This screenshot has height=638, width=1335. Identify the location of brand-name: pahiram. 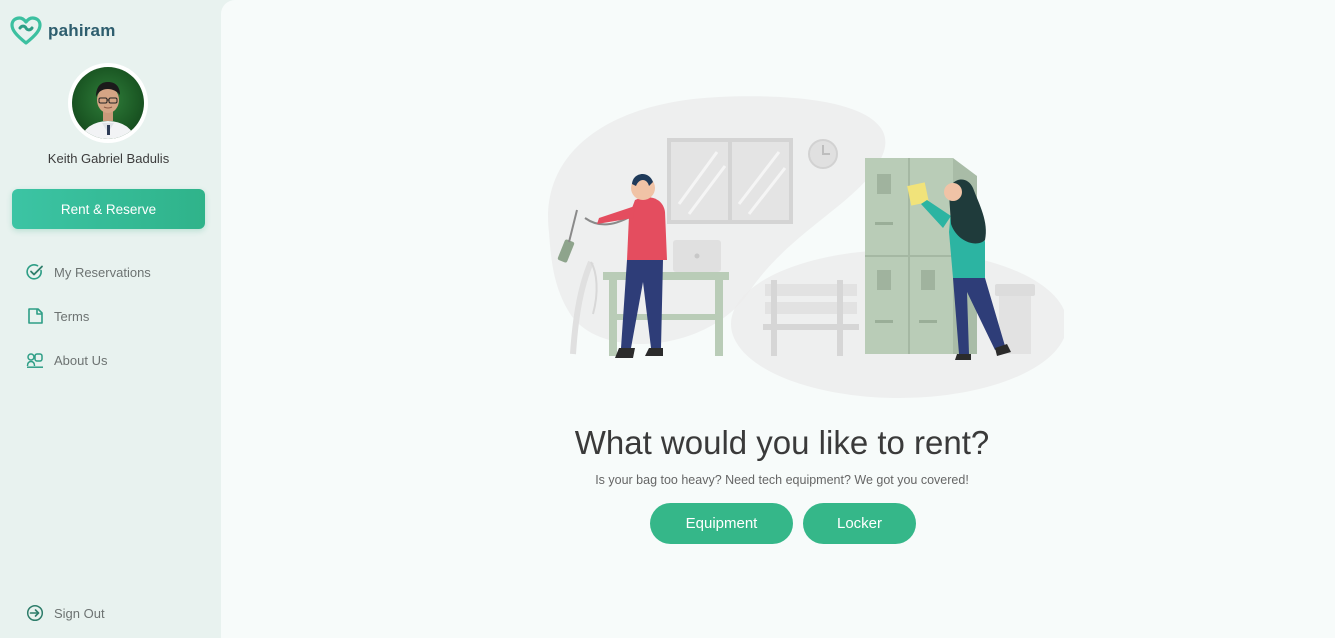
(82, 30).